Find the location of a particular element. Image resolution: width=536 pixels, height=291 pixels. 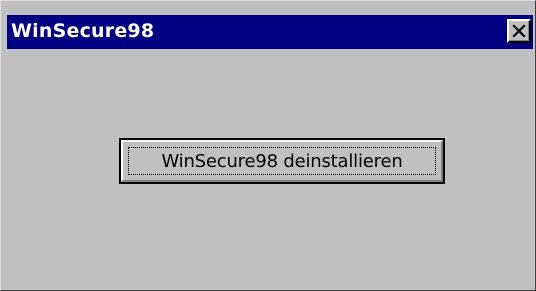

close-button is located at coordinates (519, 31).